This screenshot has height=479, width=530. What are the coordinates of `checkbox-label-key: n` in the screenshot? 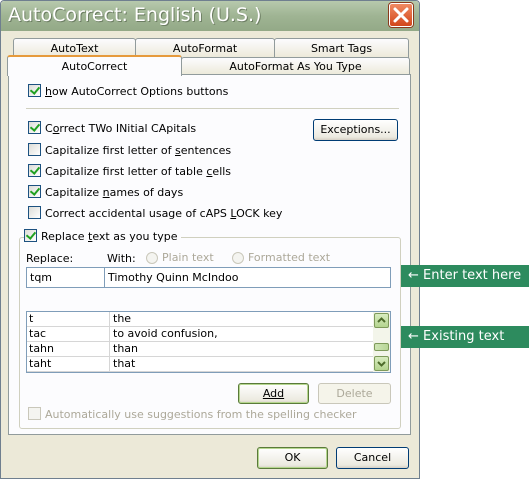 It's located at (106, 192).